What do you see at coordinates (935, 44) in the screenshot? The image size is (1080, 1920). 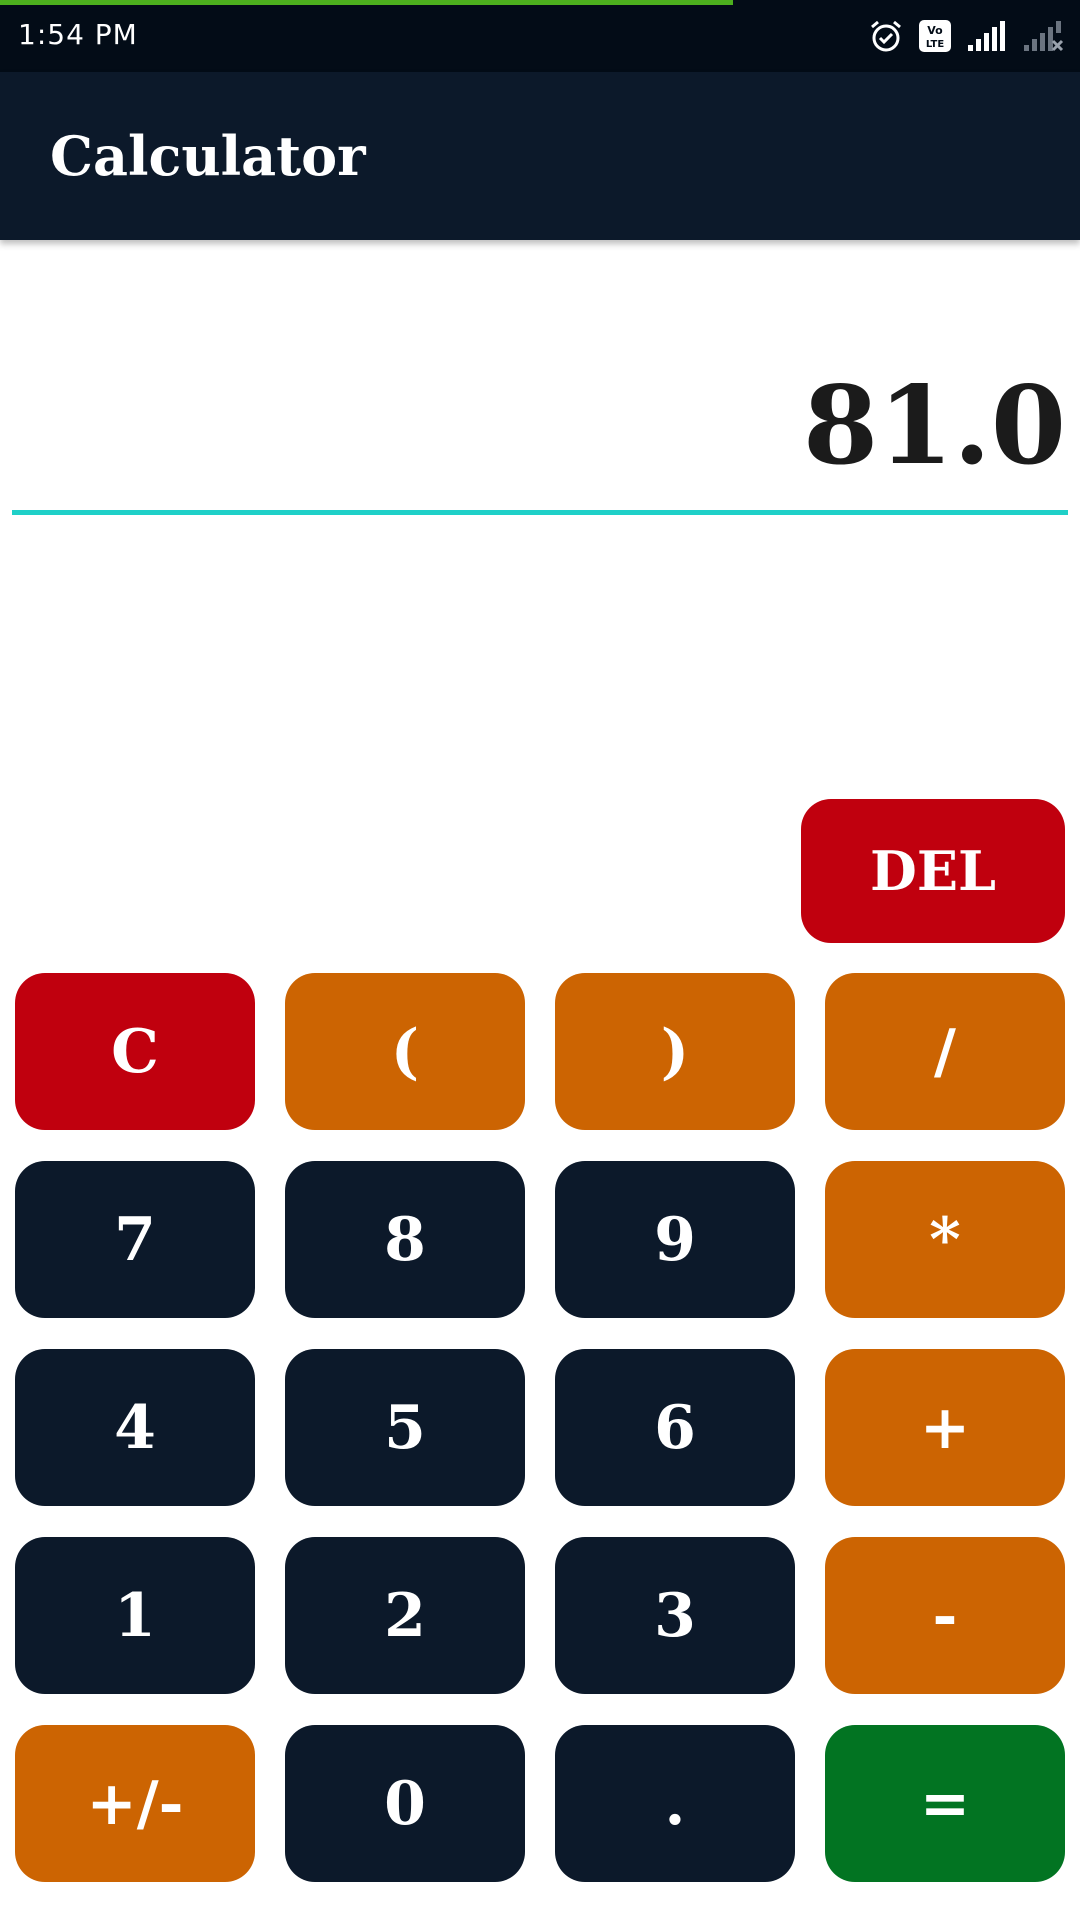 I see `svg-text: LTE` at bounding box center [935, 44].